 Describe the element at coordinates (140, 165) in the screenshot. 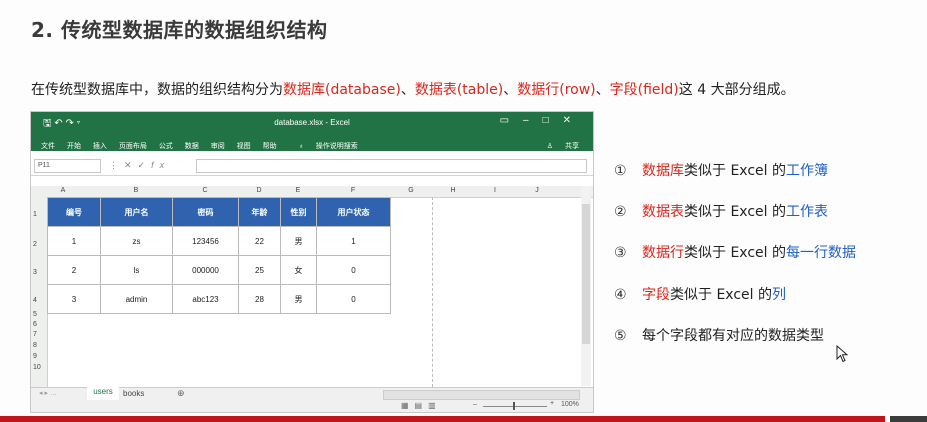

I see `formula-icons: ⋮✕✓fx` at that location.